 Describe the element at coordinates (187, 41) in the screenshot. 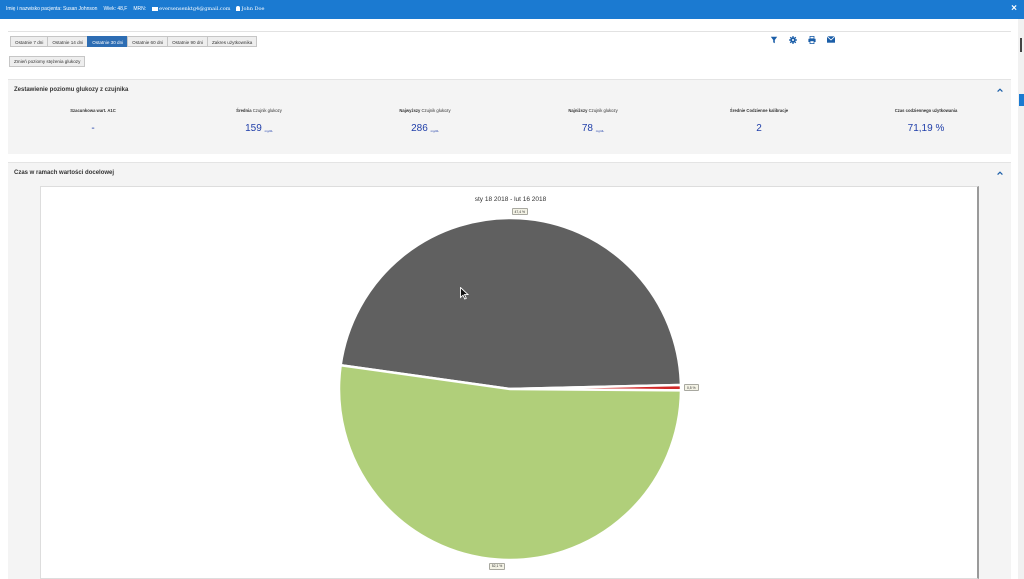

I see `tab-90-days: Ostatnie 90 dni` at that location.